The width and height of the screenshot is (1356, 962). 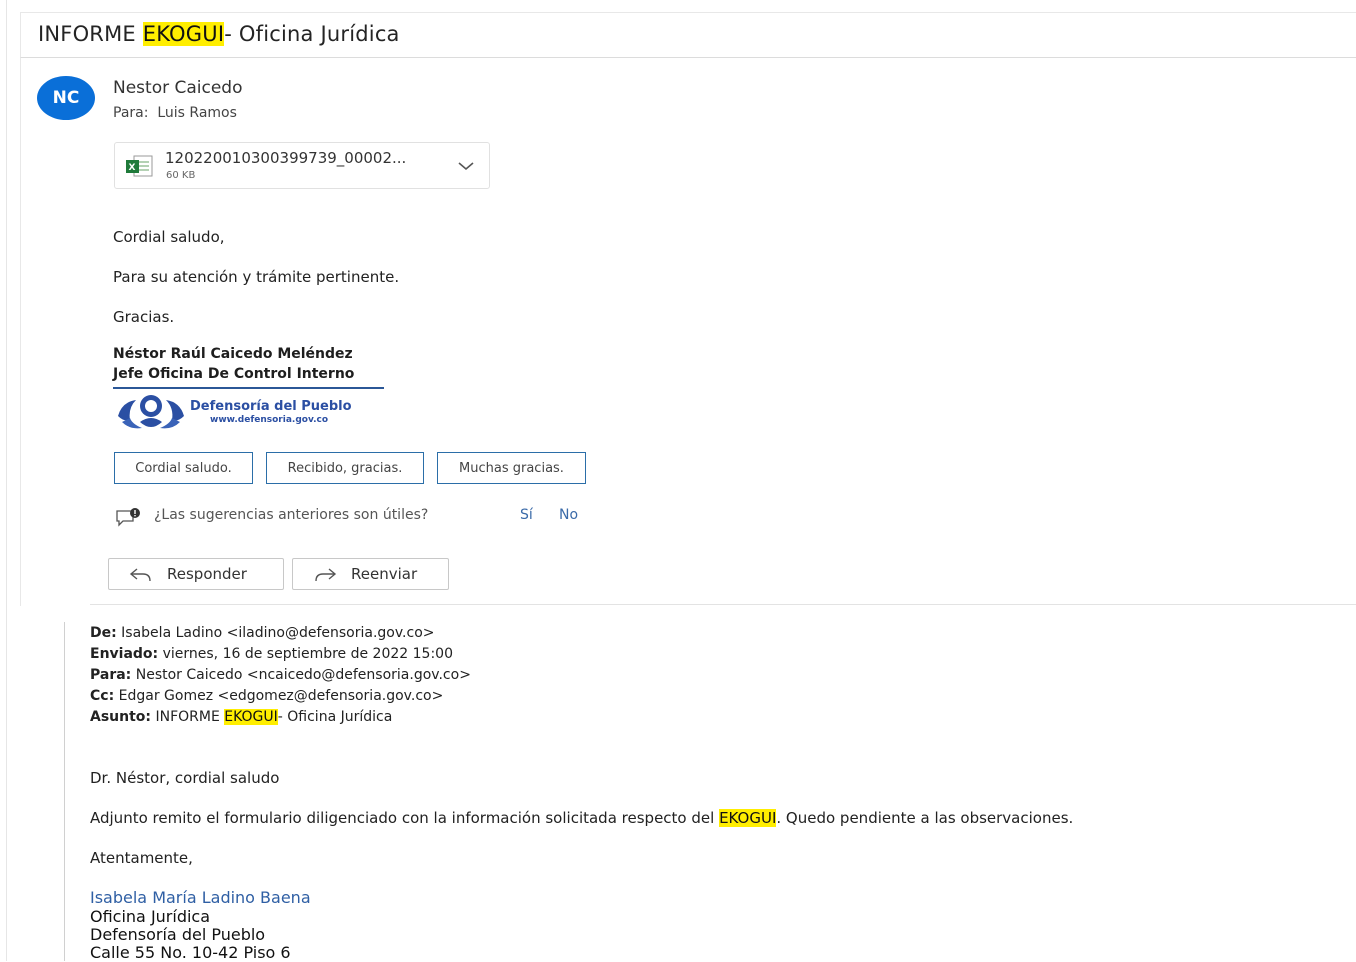 I want to click on cc-label: Cc:, so click(x=102, y=696).